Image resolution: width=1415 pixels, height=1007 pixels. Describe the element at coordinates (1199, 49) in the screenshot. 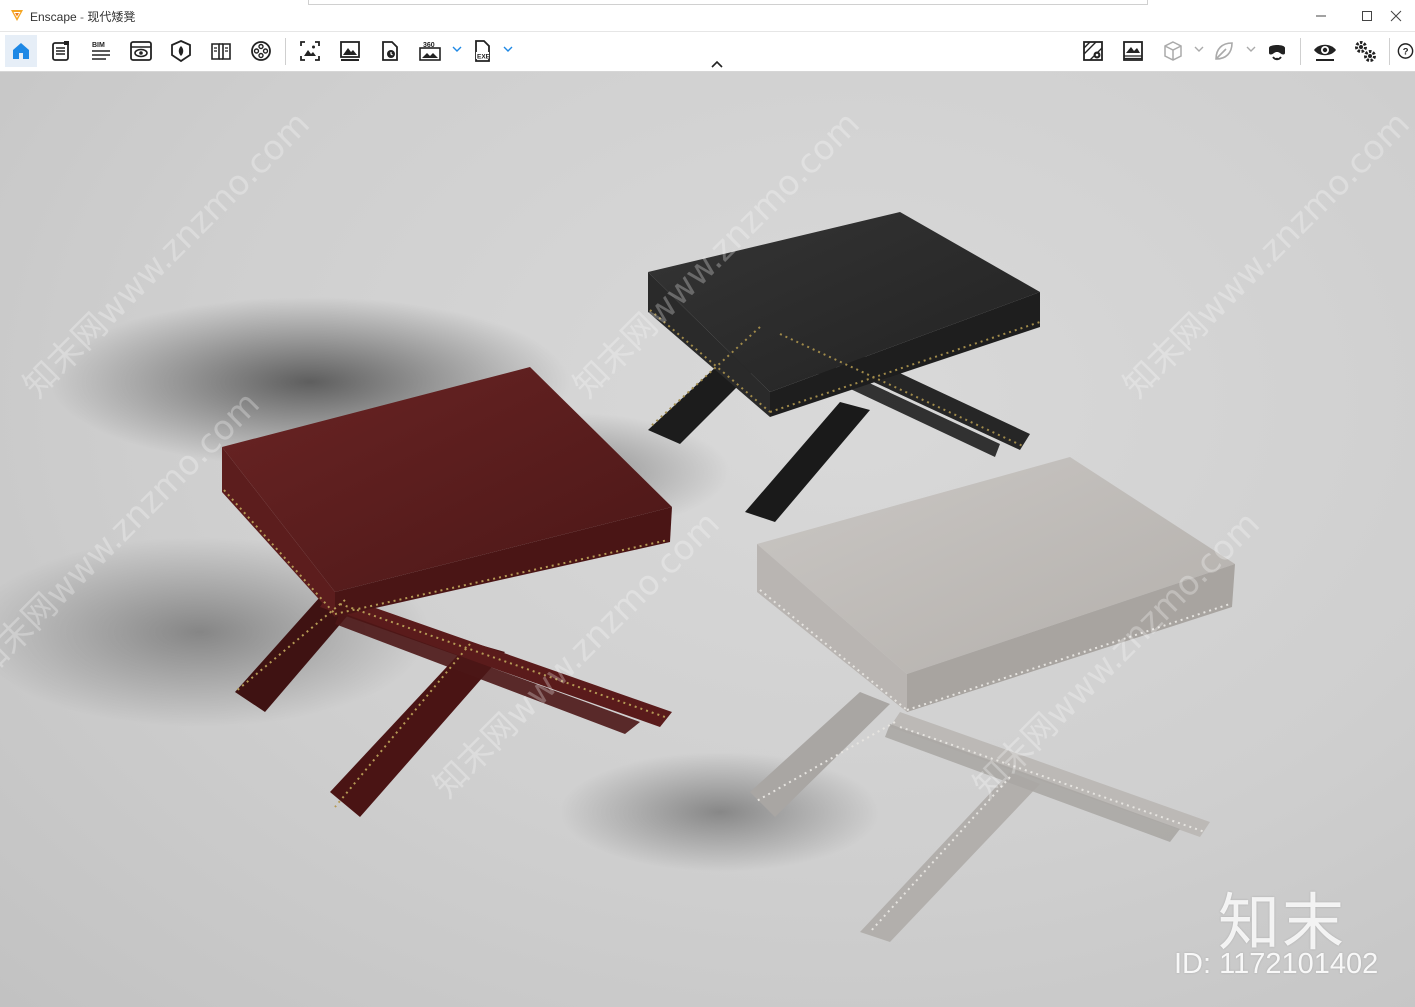

I see `cube-dropdown-chevron-icon` at that location.